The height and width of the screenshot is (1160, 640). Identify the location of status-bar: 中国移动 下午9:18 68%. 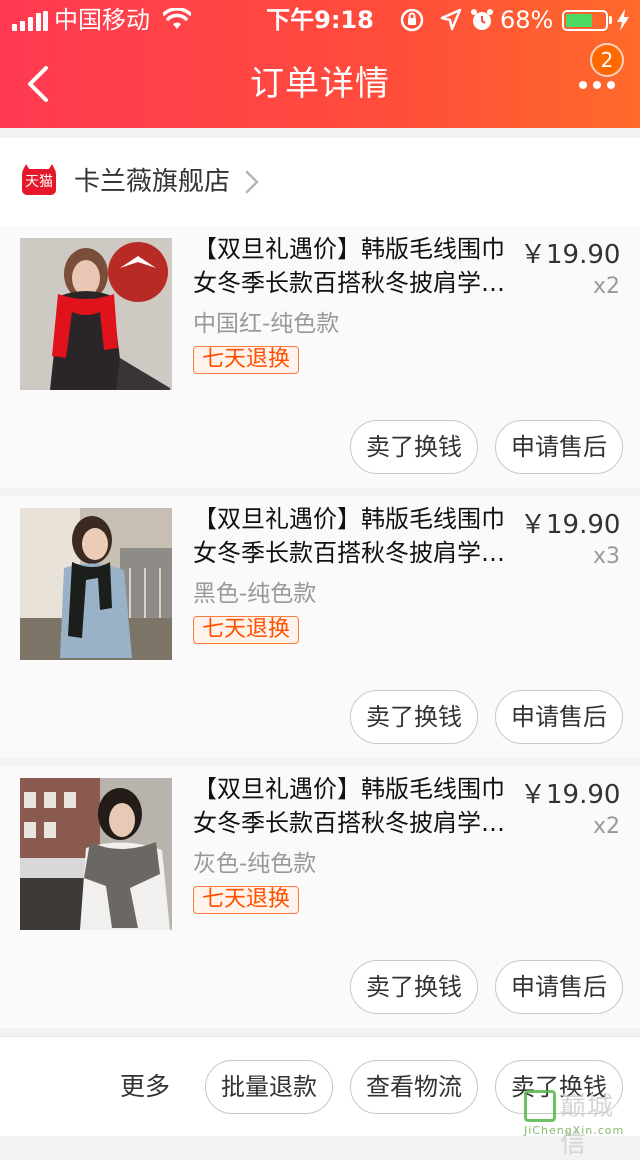
(320, 20).